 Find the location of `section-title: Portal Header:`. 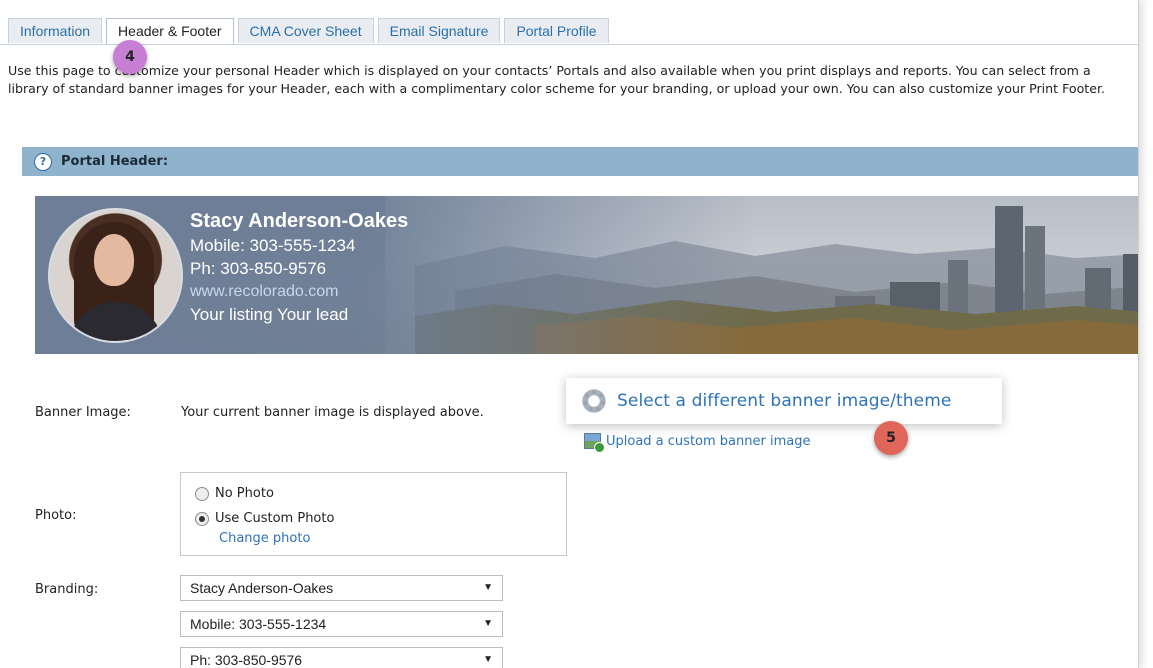

section-title: Portal Header: is located at coordinates (115, 161).